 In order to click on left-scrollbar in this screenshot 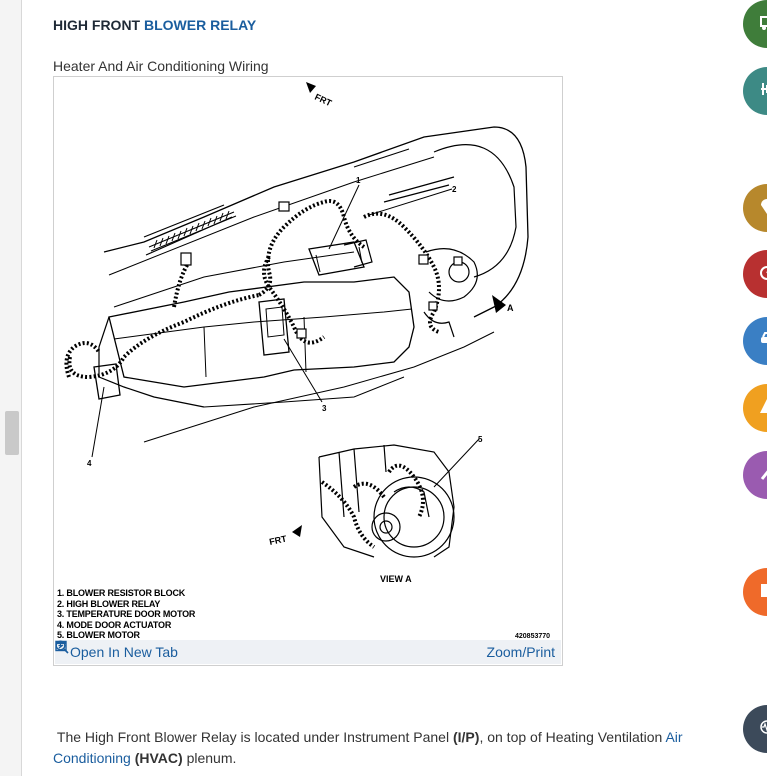, I will do `click(11, 388)`.